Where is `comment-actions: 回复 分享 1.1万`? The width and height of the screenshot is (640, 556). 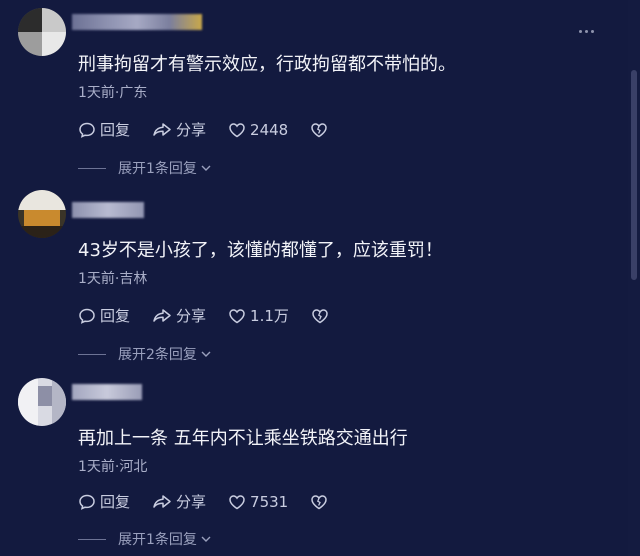
comment-actions: 回复 分享 1.1万 is located at coordinates (216, 315).